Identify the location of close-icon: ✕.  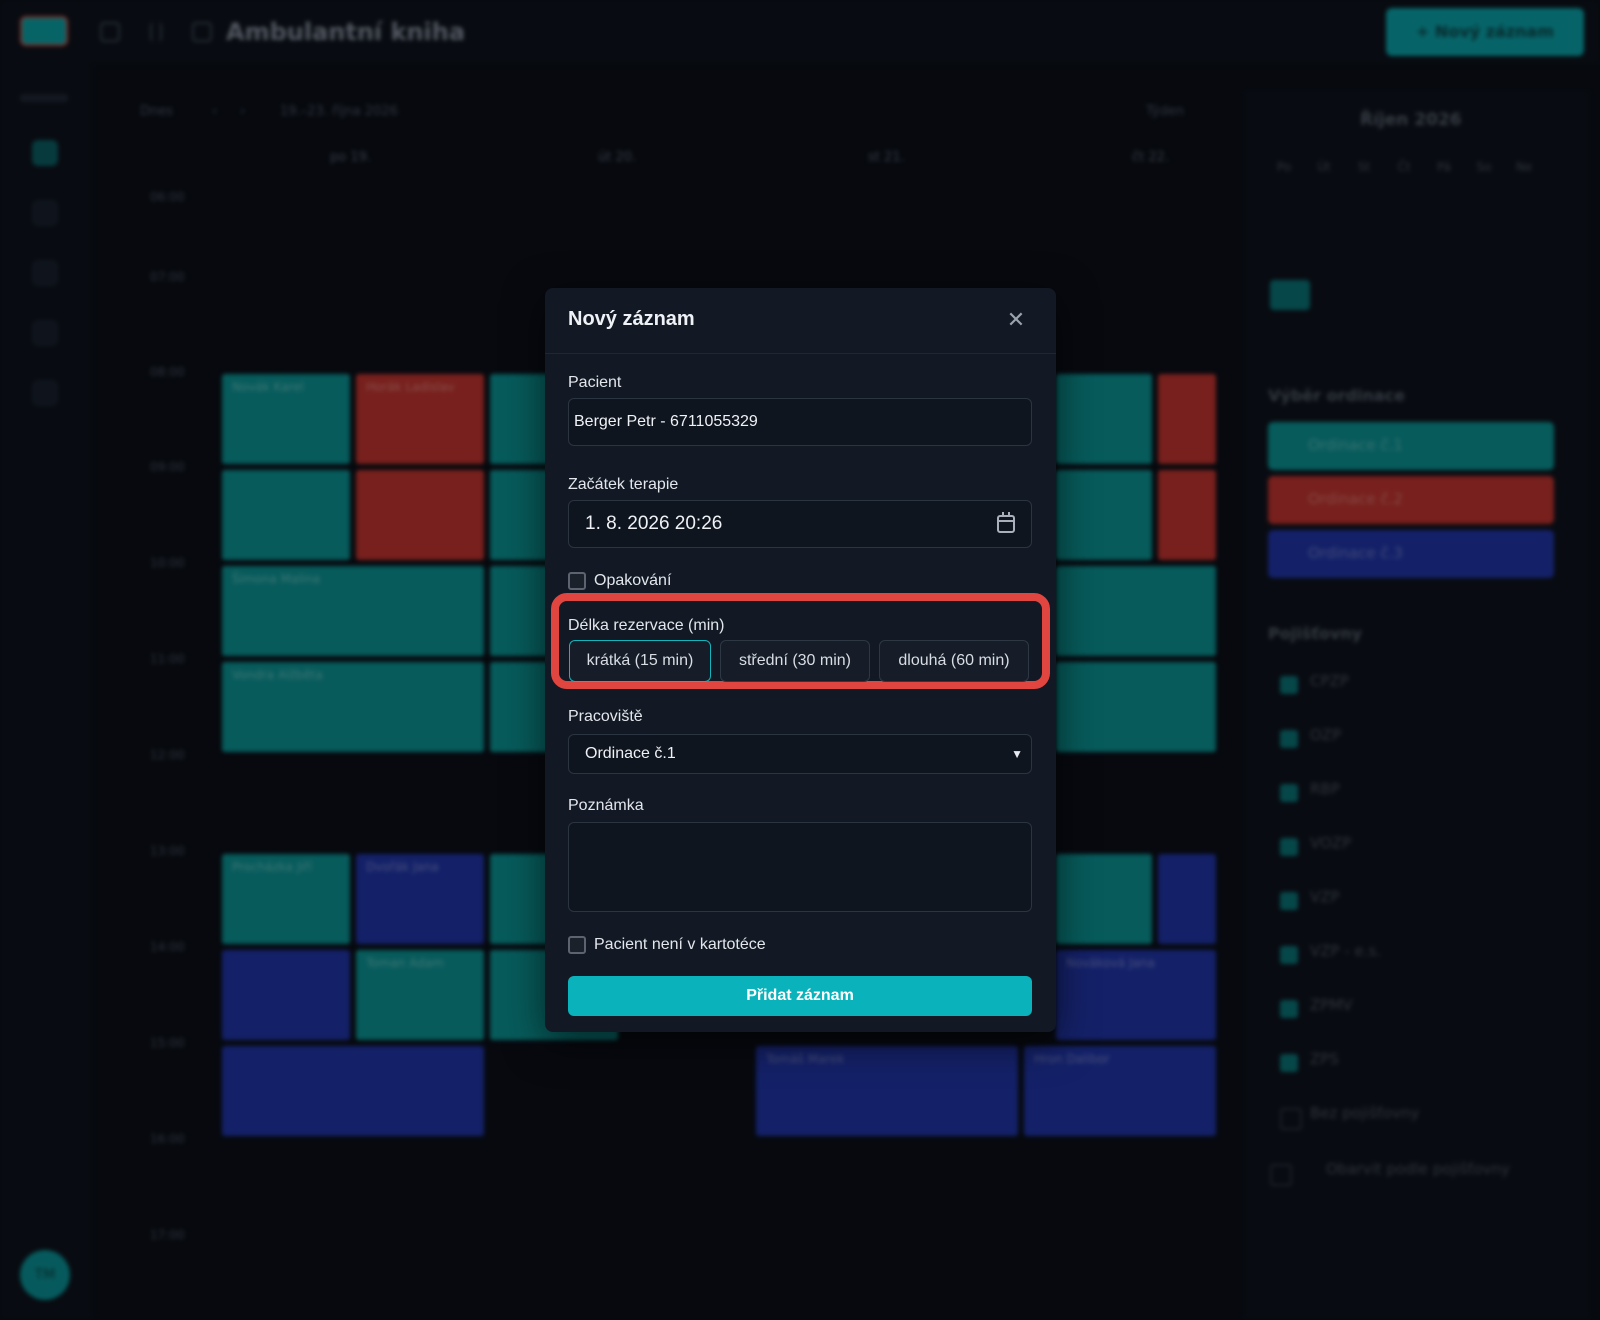
(1016, 321).